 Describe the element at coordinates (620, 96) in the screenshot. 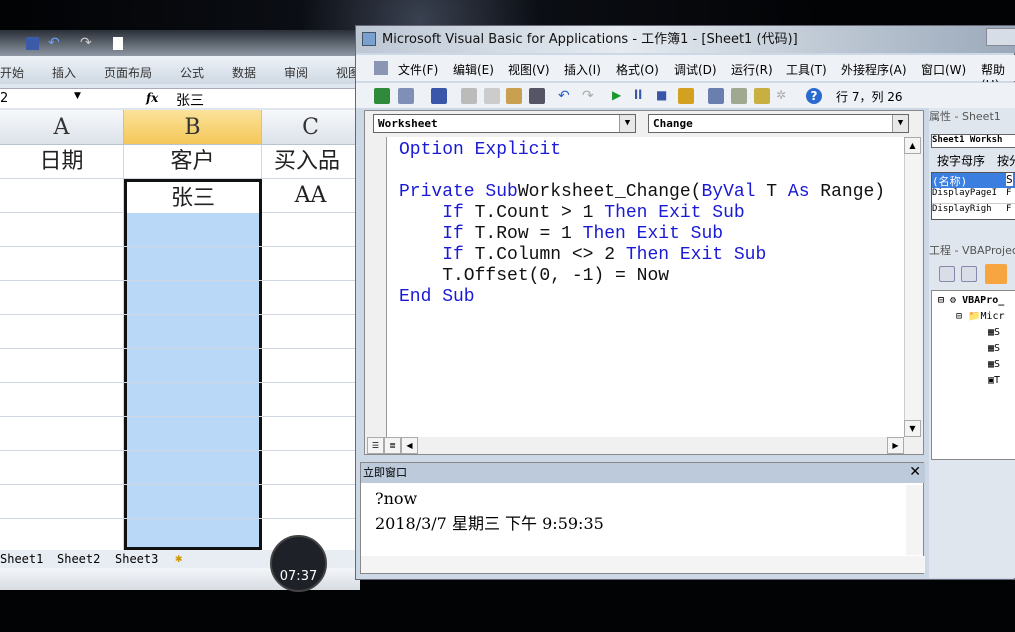

I see `run-icon: ▶` at that location.